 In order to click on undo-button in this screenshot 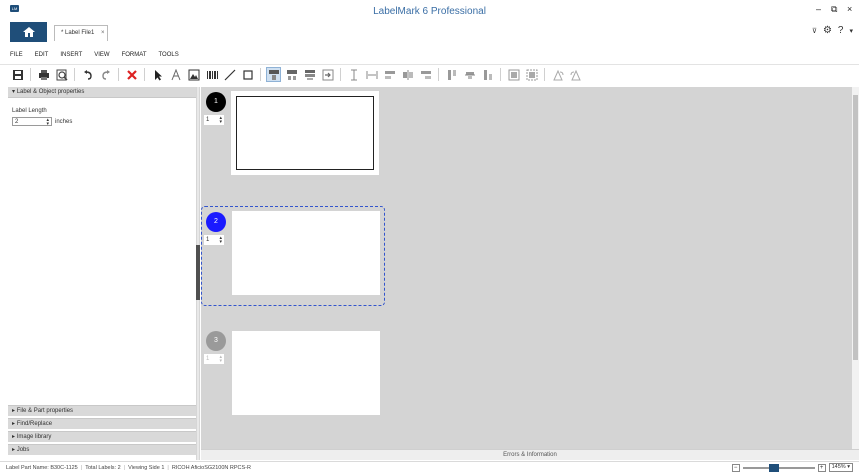, I will do `click(87, 74)`.